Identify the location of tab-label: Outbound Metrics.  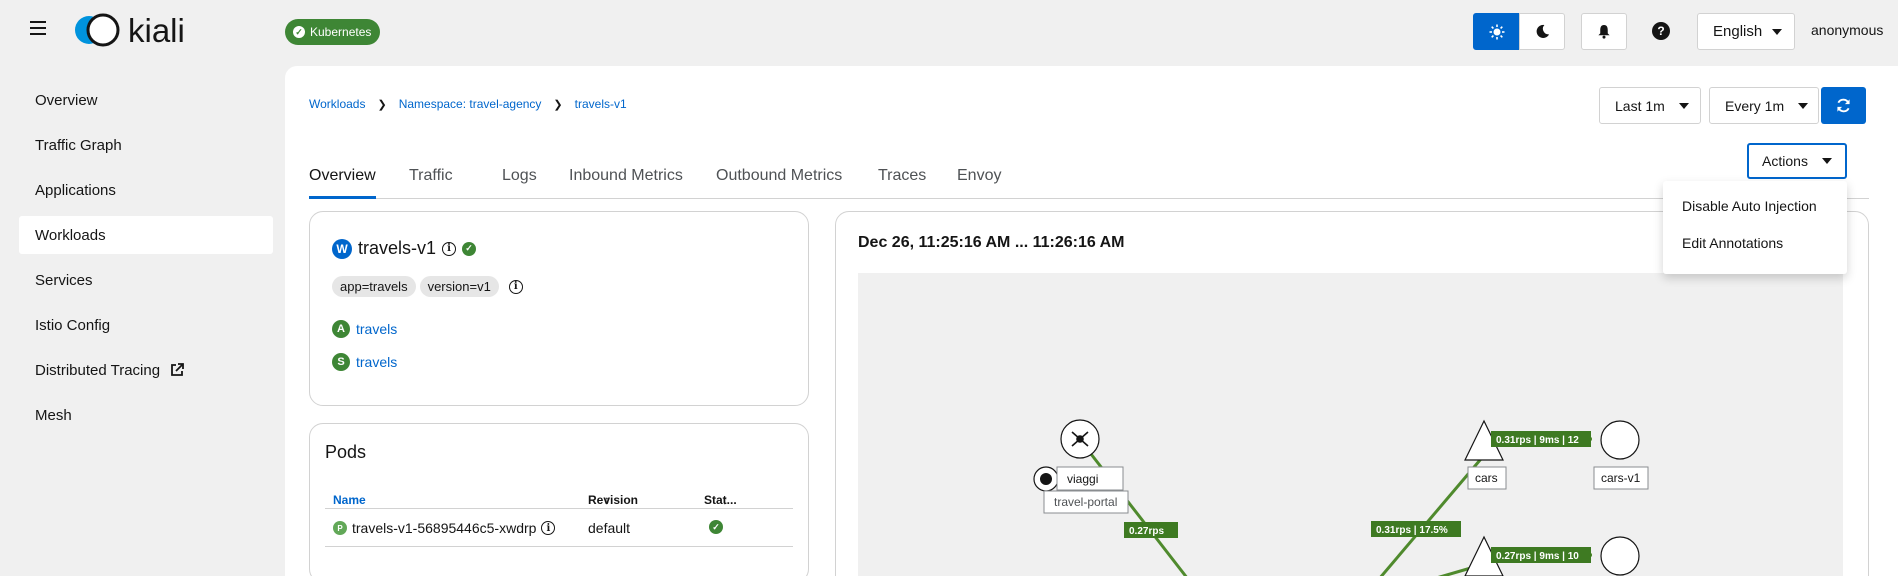
(779, 175).